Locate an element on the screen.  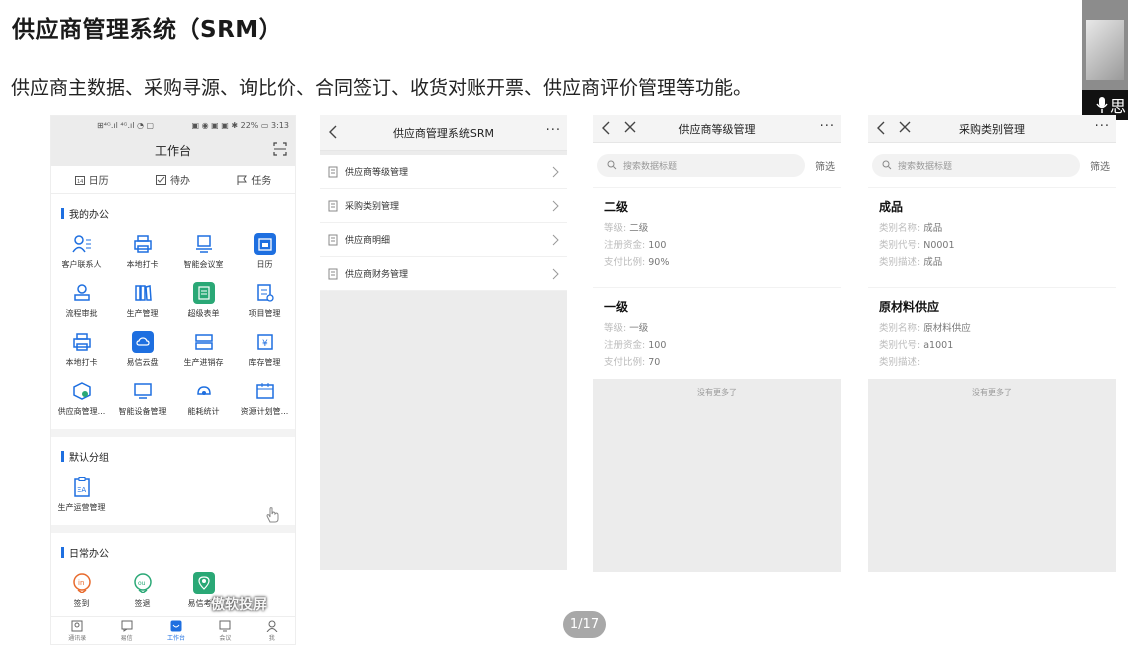
app-item: ou 签退 is located at coordinates (142, 590).